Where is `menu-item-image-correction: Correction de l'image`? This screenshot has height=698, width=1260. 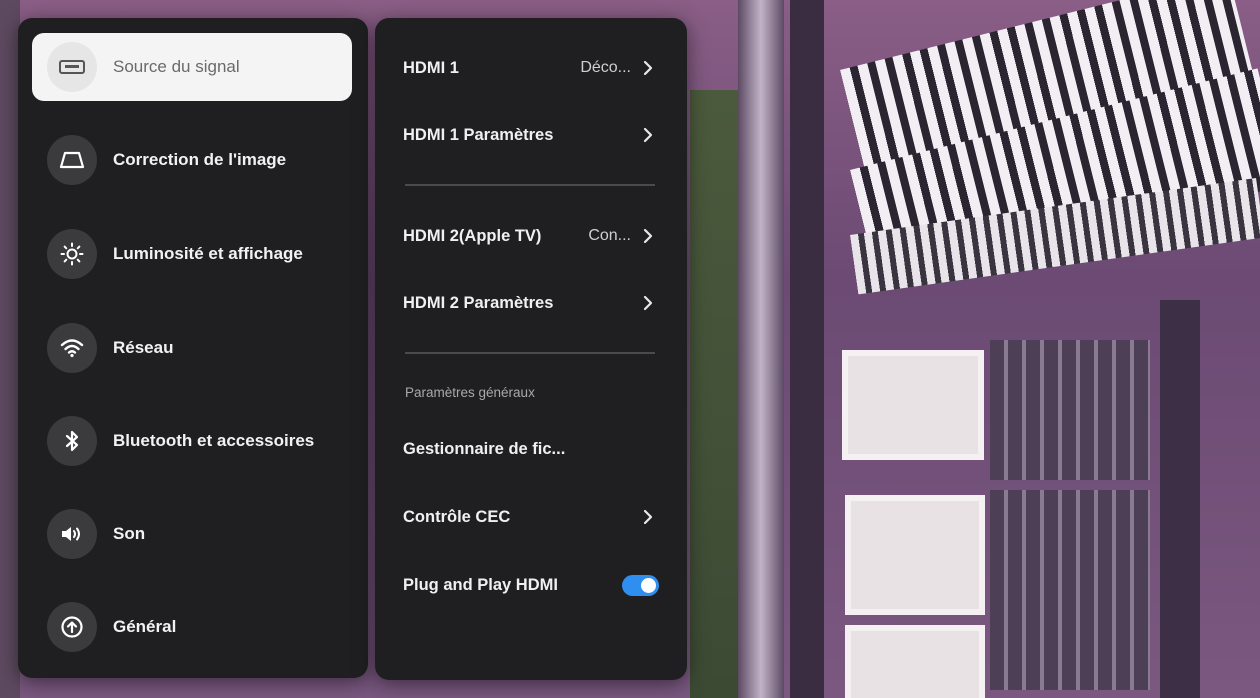
menu-item-image-correction: Correction de l'image is located at coordinates (192, 160).